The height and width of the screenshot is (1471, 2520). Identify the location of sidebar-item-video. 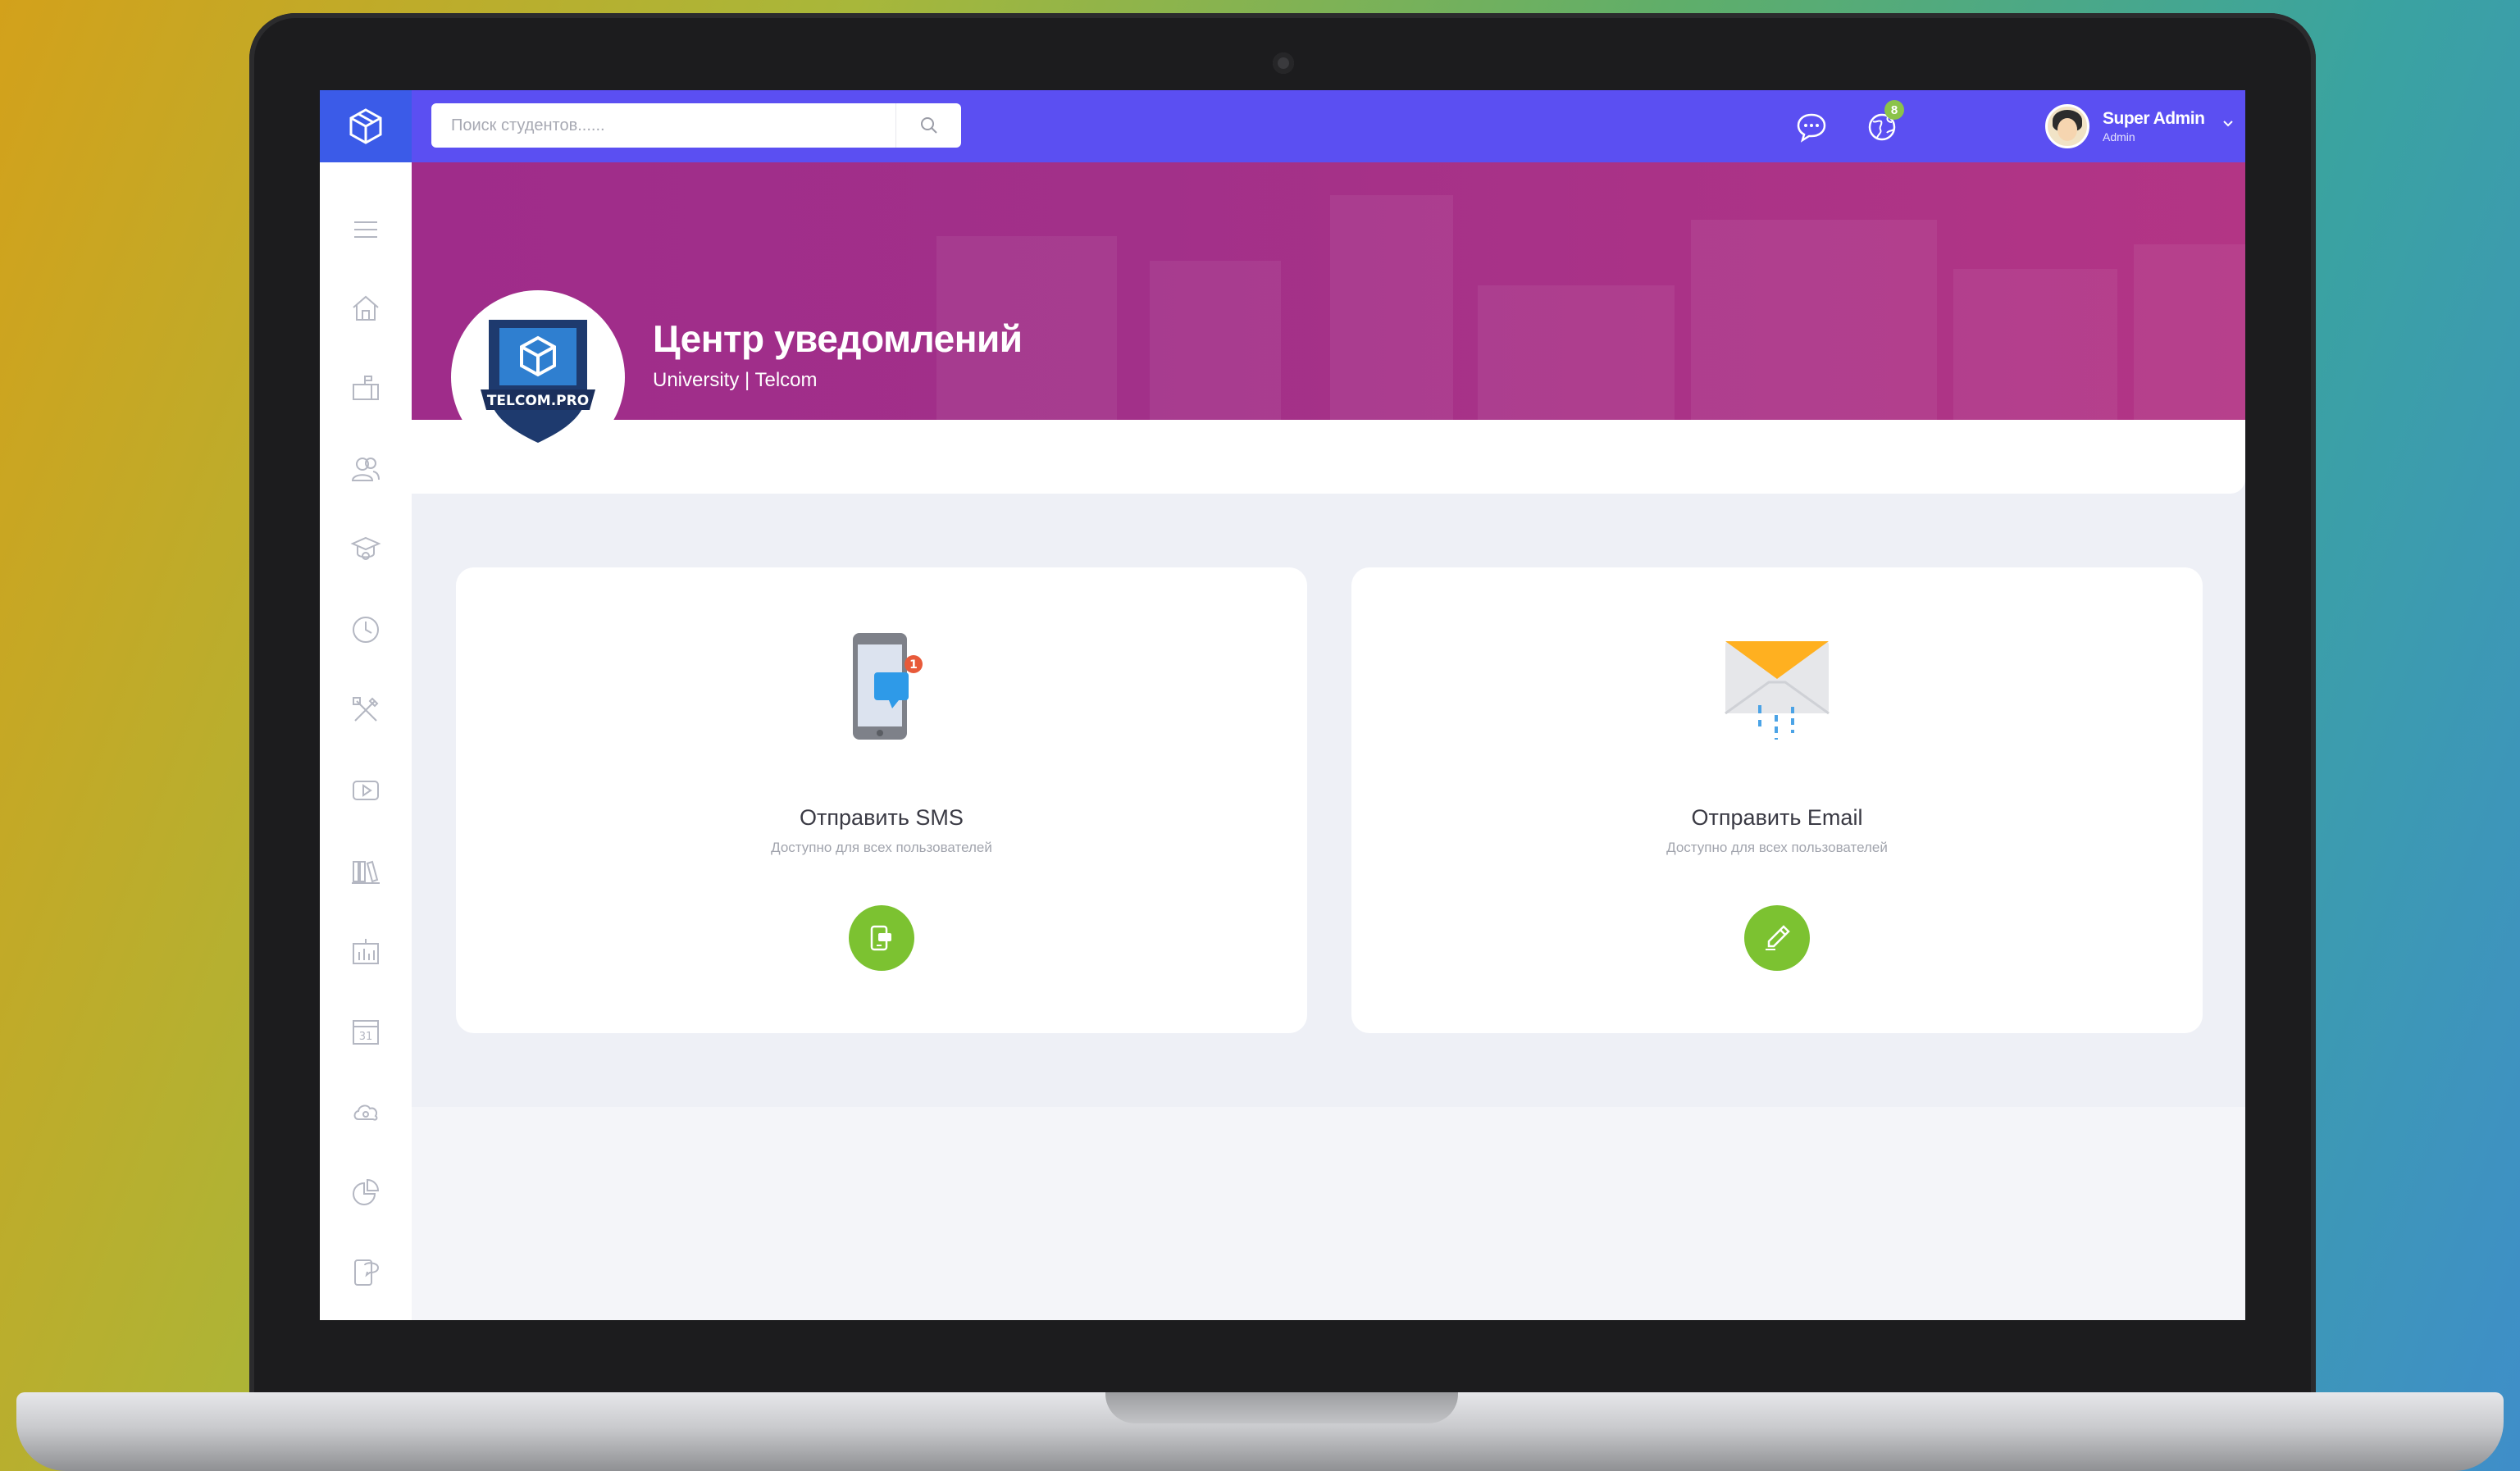
(366, 790).